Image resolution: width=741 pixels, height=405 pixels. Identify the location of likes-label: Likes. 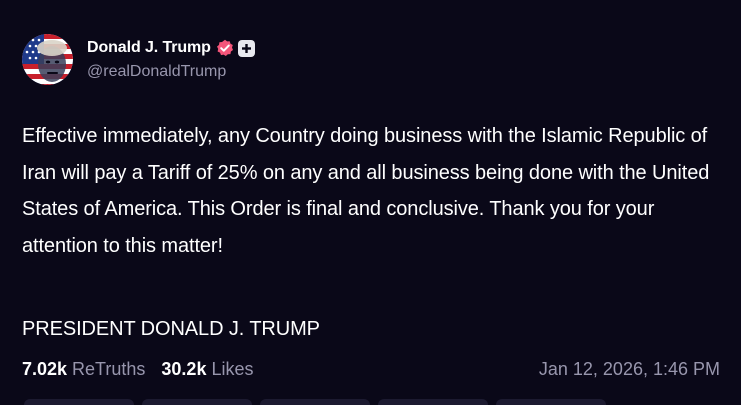
(232, 368).